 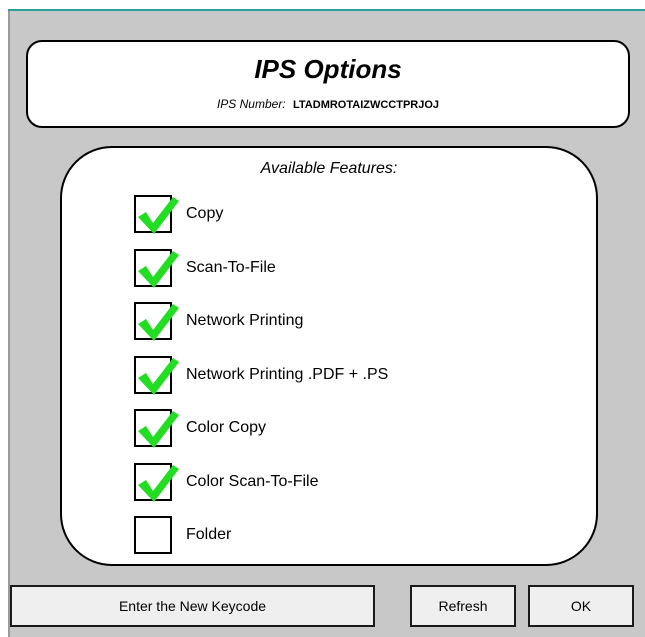 I want to click on dialog-title: IPS Options, so click(x=328, y=69).